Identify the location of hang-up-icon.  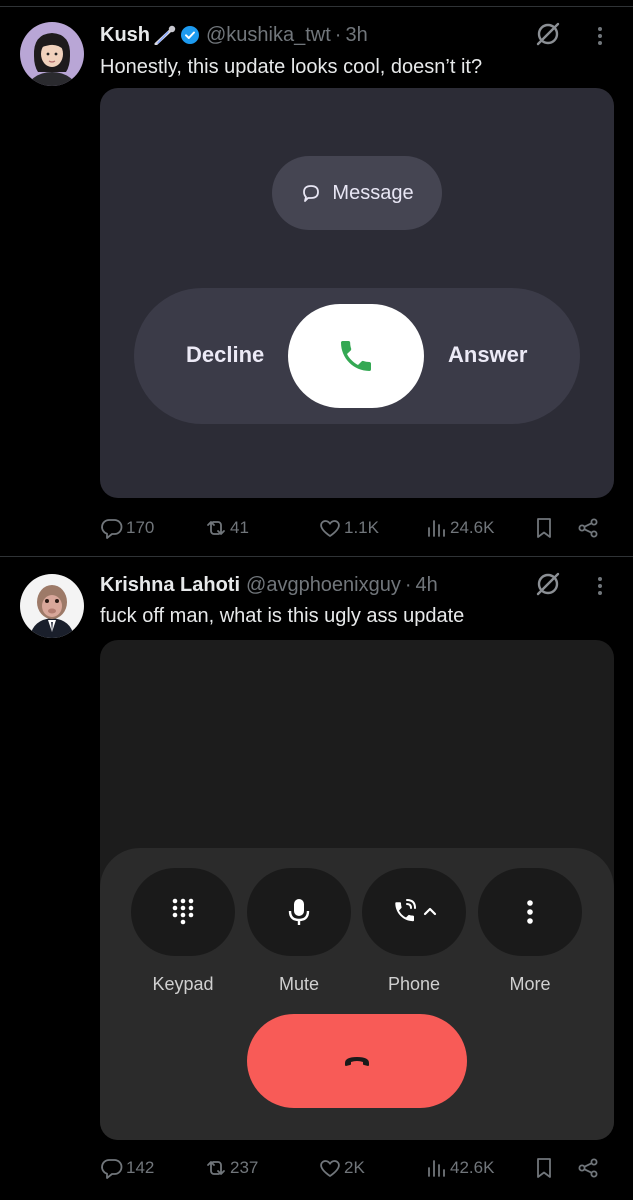
(357, 1061).